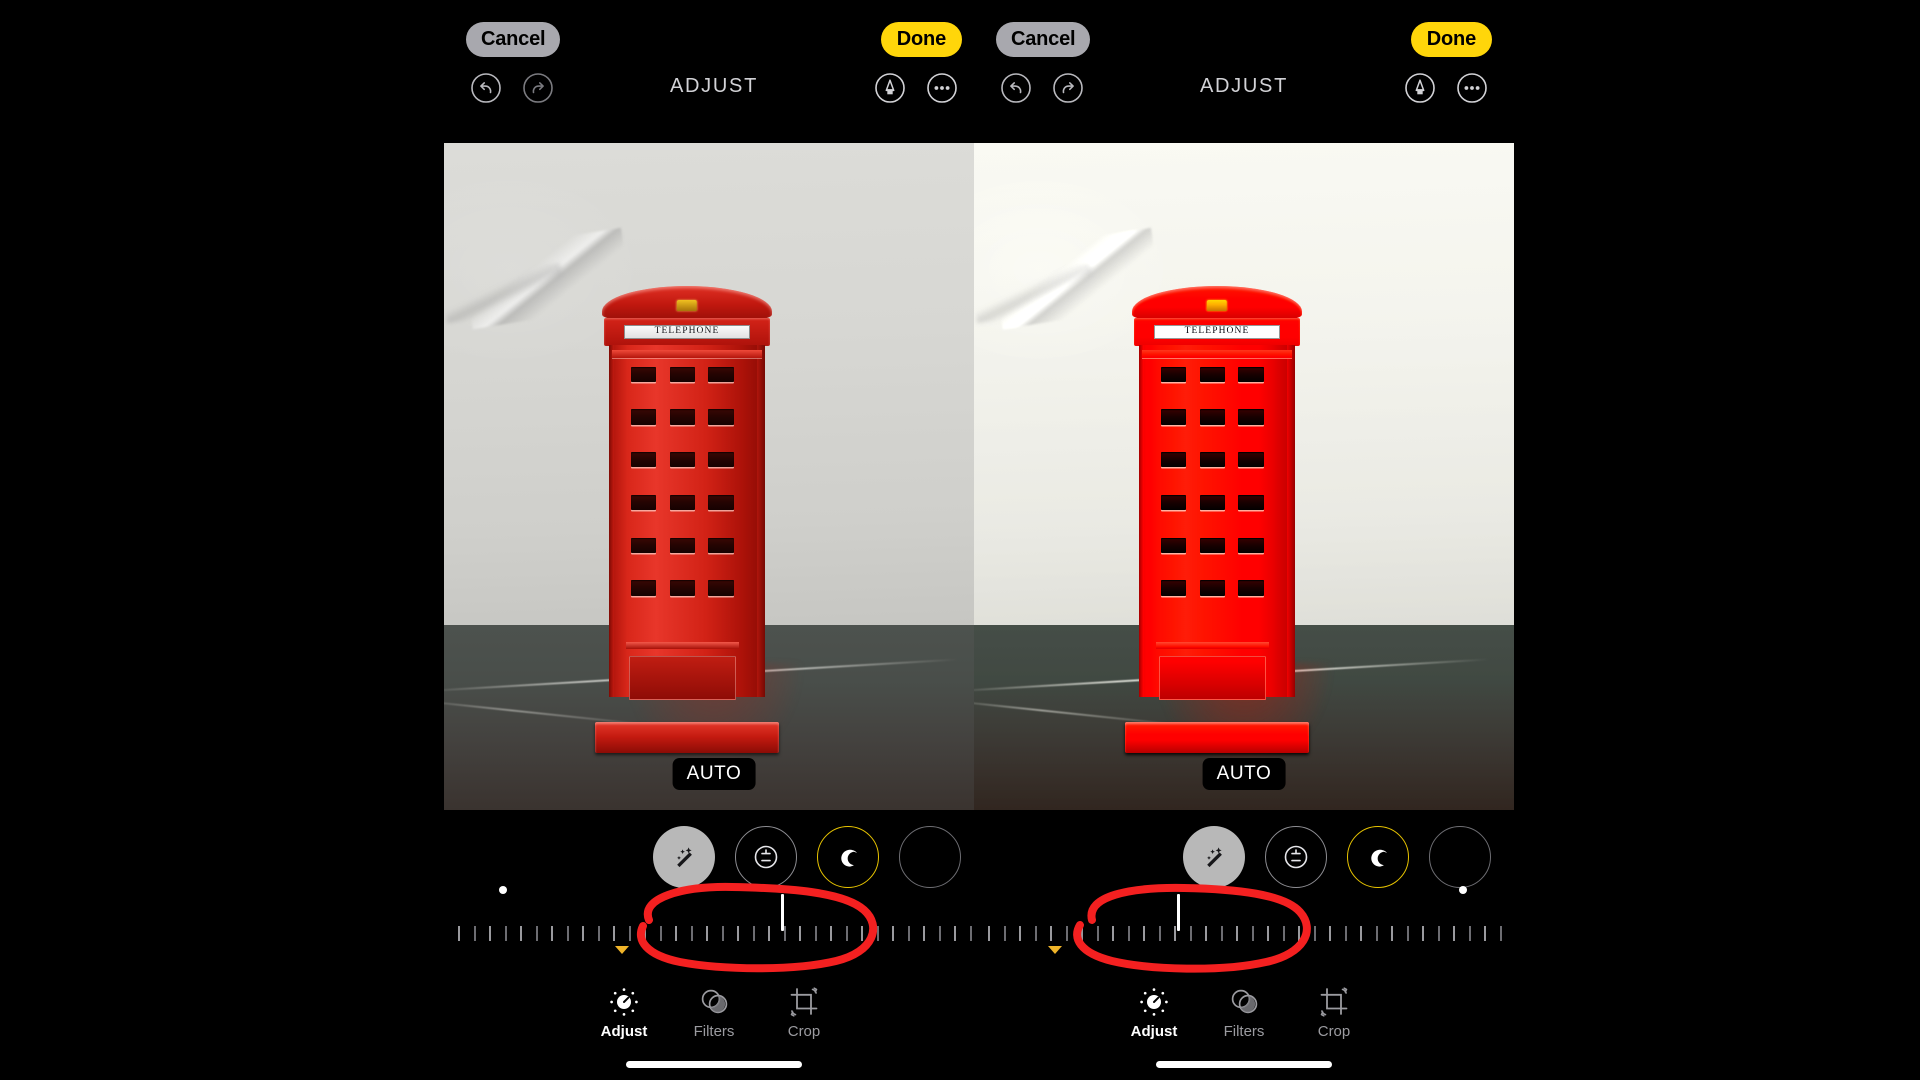 Image resolution: width=1920 pixels, height=1080 pixels. Describe the element at coordinates (804, 1002) in the screenshot. I see `crop-rotate-icon` at that location.